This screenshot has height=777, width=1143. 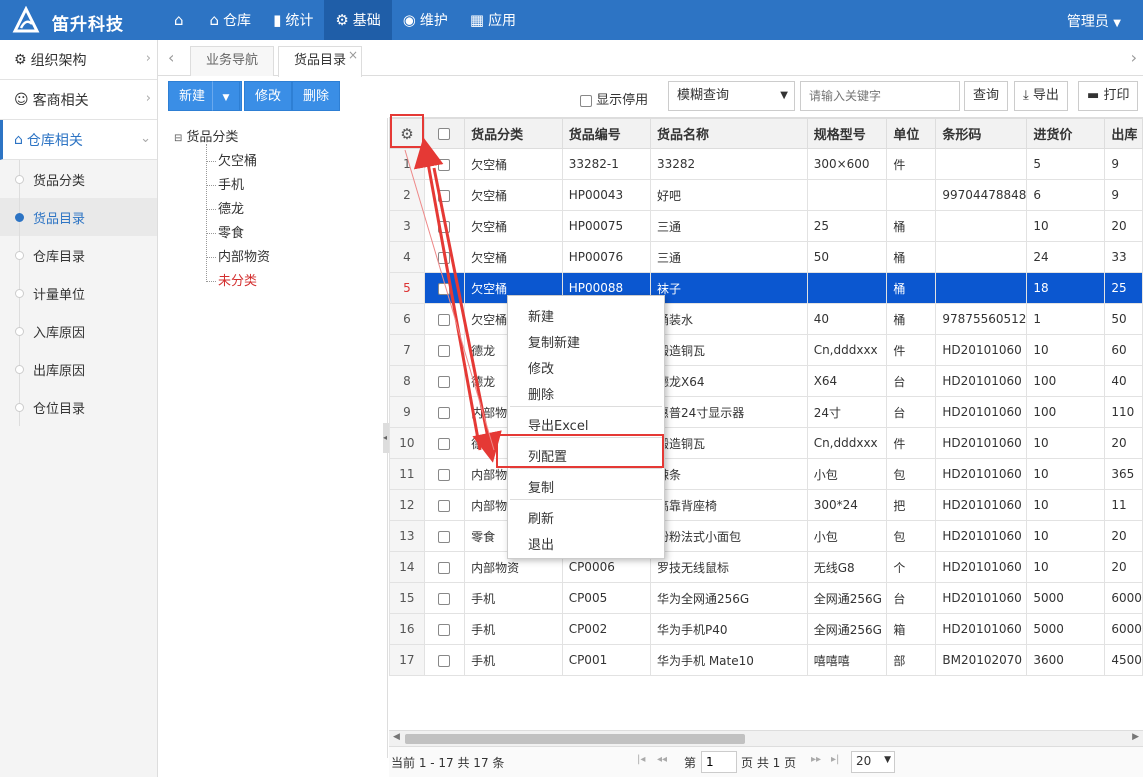 What do you see at coordinates (78, 140) in the screenshot?
I see `sidebar-group-2: ⌂ 仓库相关 ⌄` at bounding box center [78, 140].